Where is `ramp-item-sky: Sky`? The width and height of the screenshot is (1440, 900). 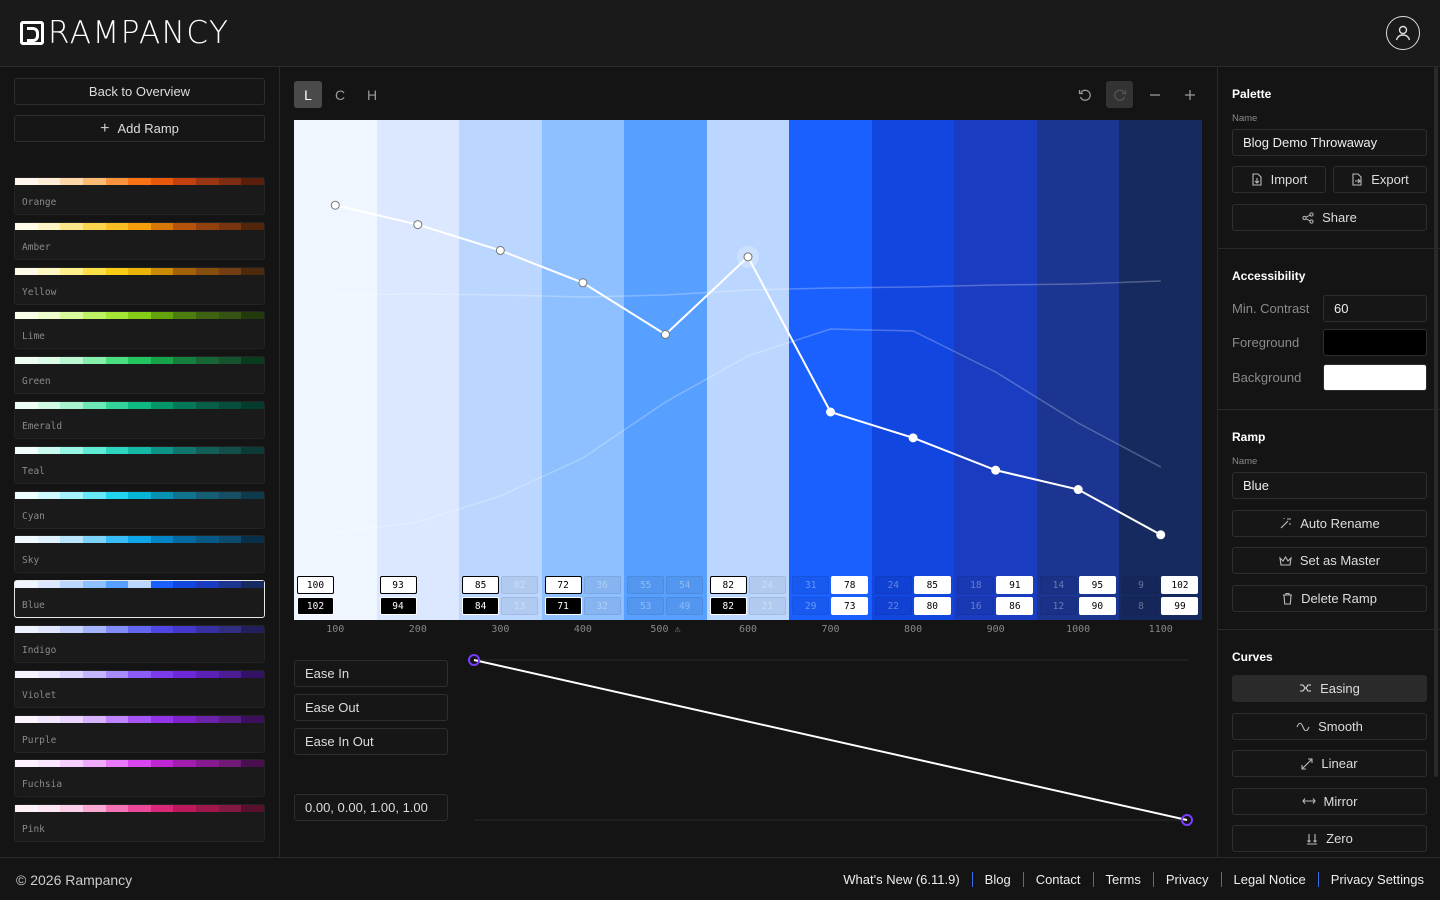 ramp-item-sky: Sky is located at coordinates (139, 554).